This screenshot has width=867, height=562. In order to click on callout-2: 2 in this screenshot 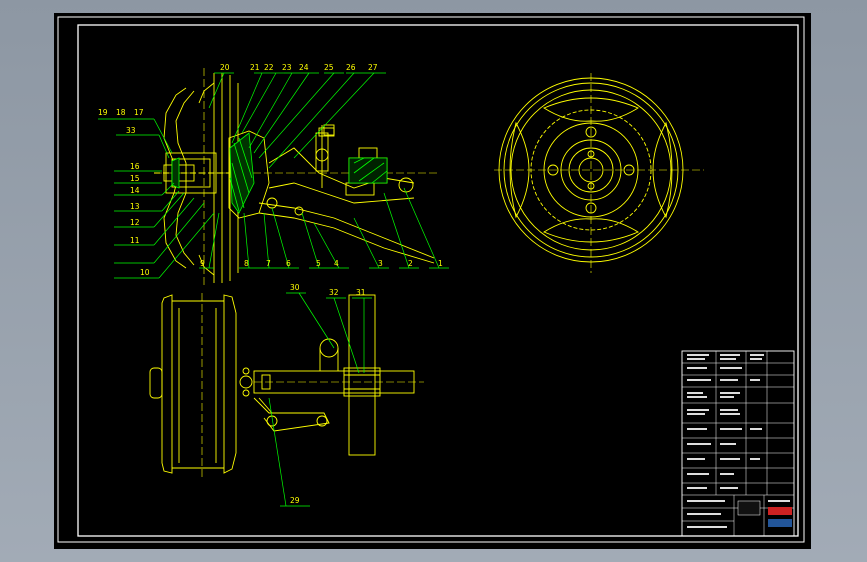, I will do `click(410, 263)`.